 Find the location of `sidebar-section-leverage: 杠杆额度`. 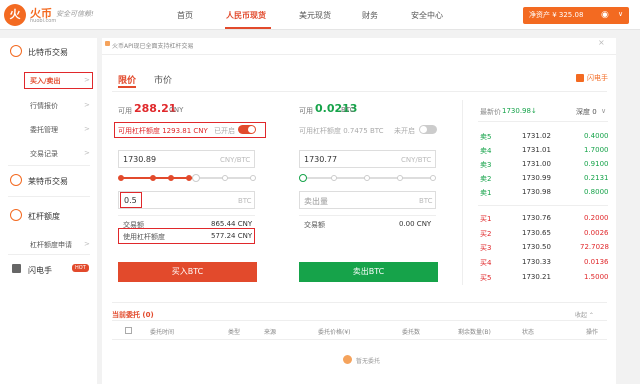

sidebar-section-leverage: 杠杆额度 is located at coordinates (44, 216).